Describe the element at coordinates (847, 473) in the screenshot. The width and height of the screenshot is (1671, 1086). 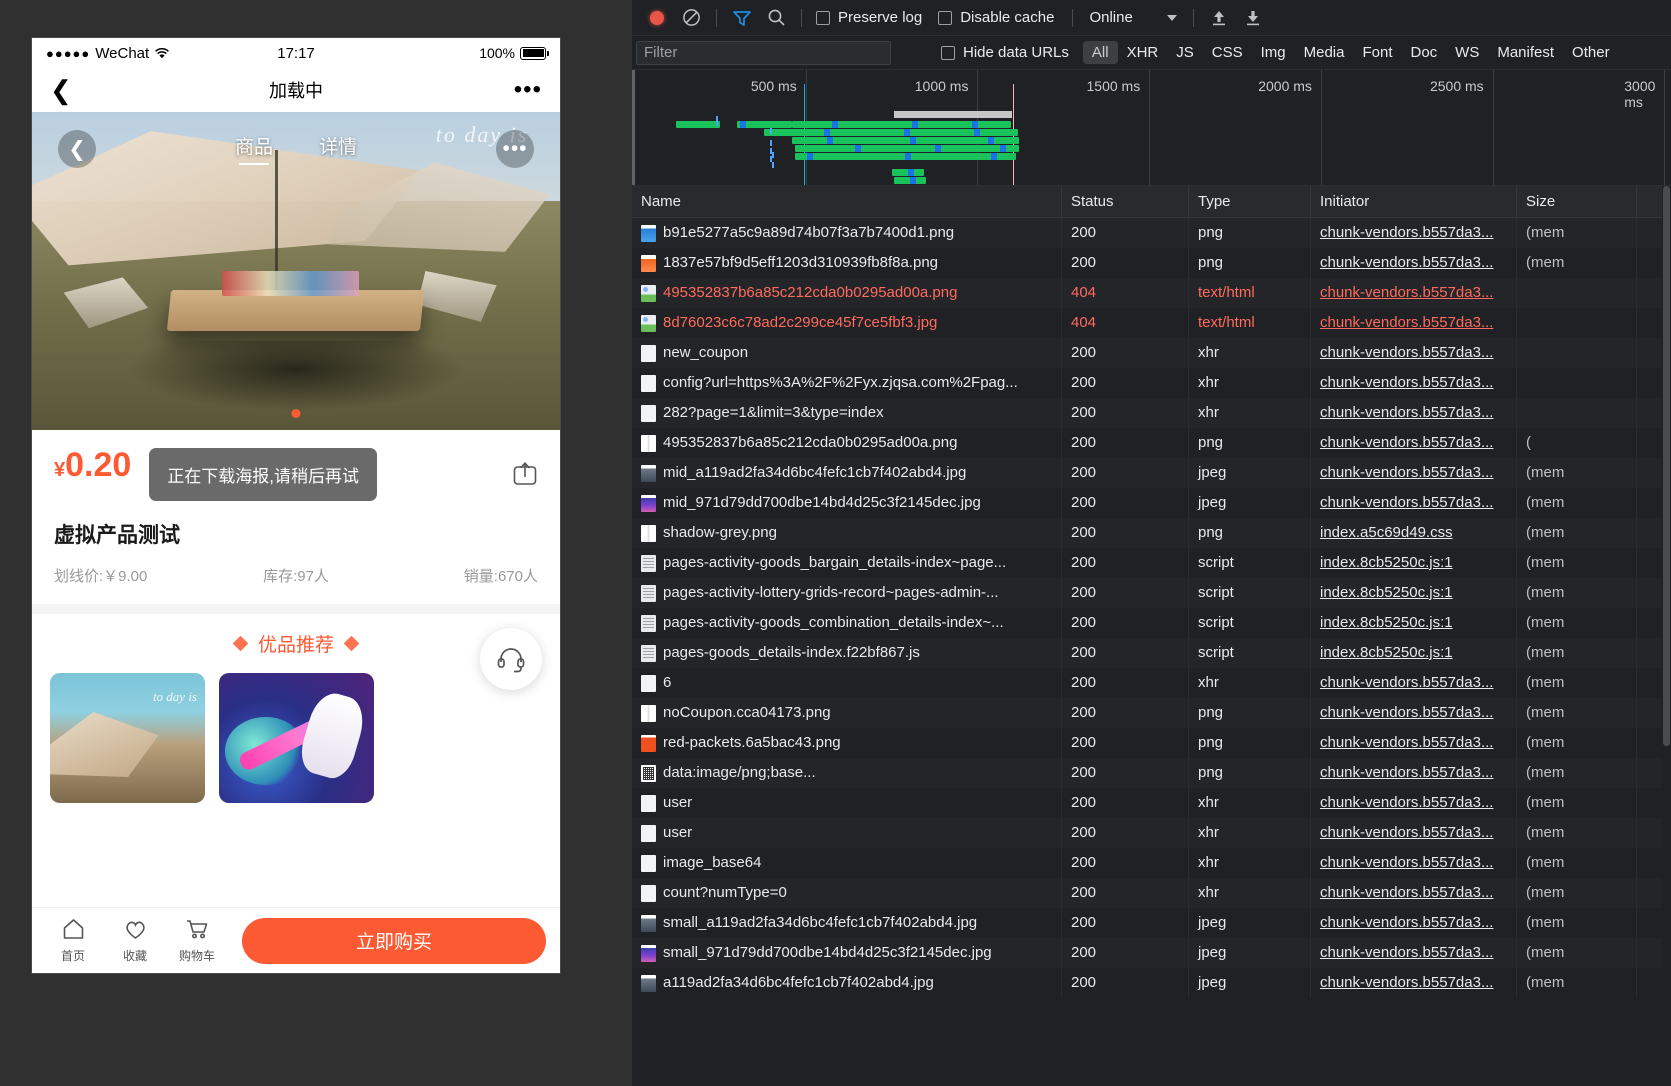
I see `cell-name: mid_a119ad2fa34d6bc4fefc1cb7f402abd4.jpg` at that location.